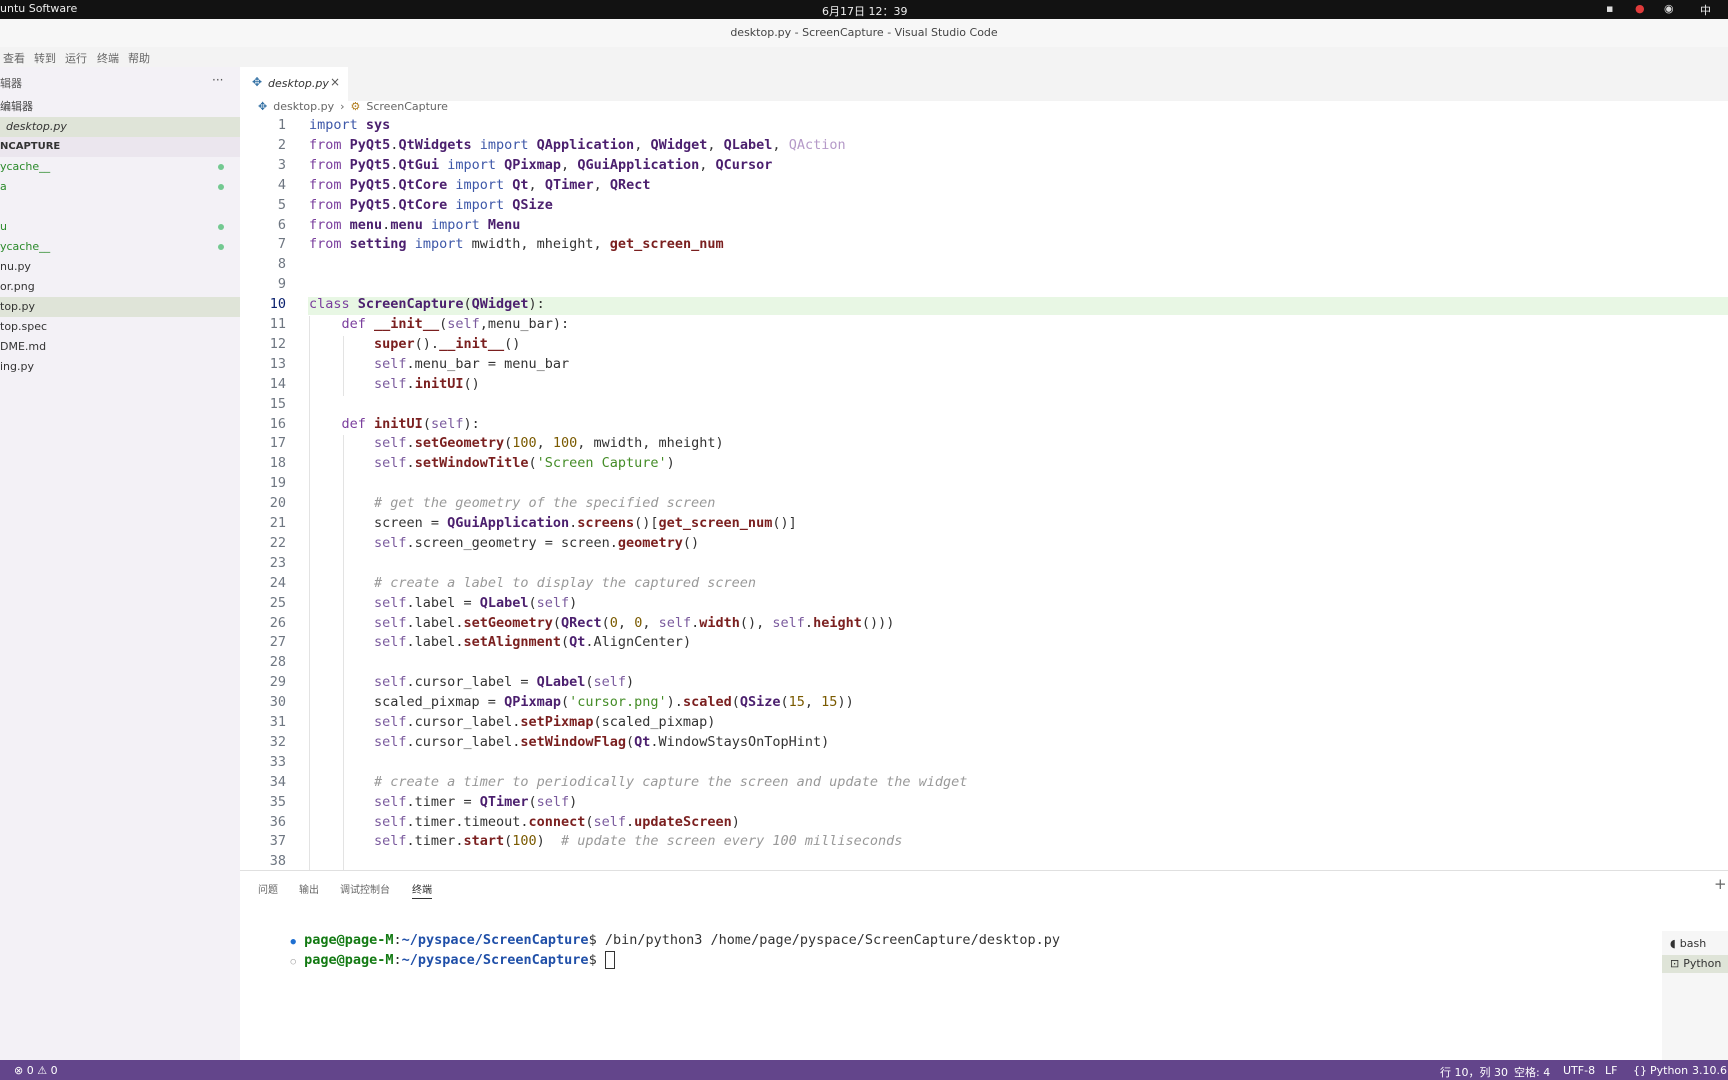  What do you see at coordinates (263, 642) in the screenshot?
I see `line-number: 27` at bounding box center [263, 642].